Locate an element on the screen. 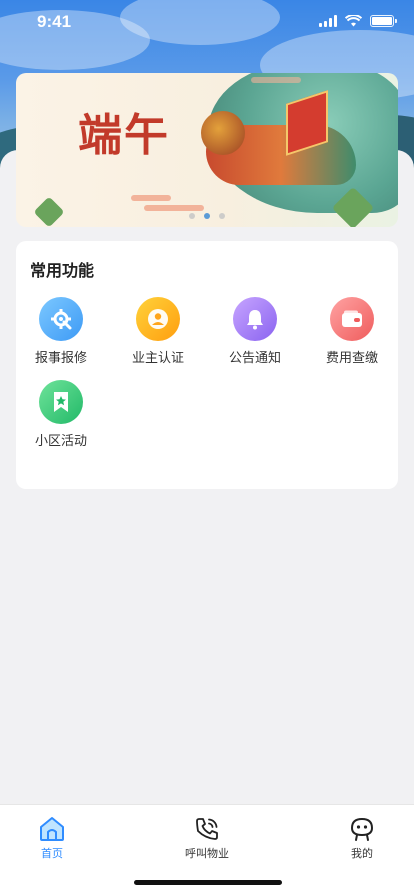  section-title: 常用功能 is located at coordinates (62, 270).